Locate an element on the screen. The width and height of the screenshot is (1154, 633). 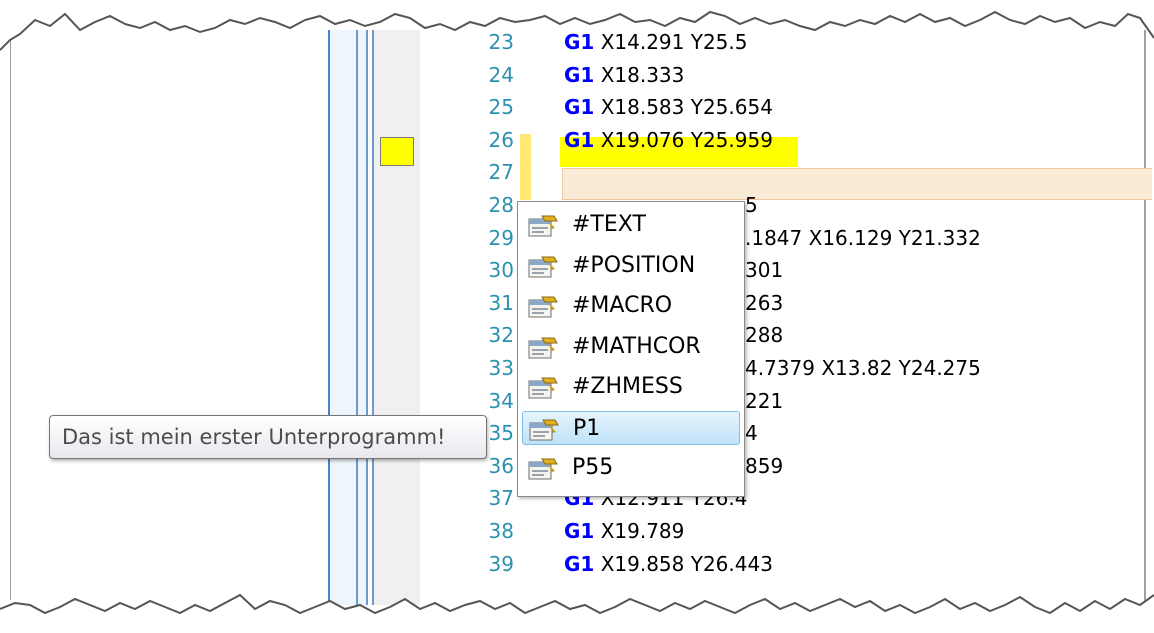
completion-item: P1 is located at coordinates (631, 427).